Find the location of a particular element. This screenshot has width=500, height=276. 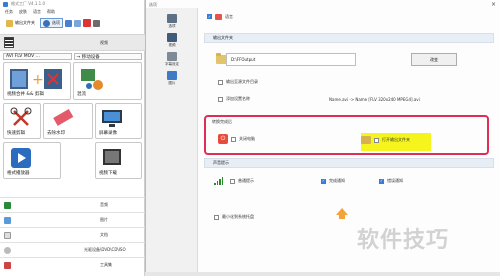

notify-normal-checkbox is located at coordinates (232, 181).